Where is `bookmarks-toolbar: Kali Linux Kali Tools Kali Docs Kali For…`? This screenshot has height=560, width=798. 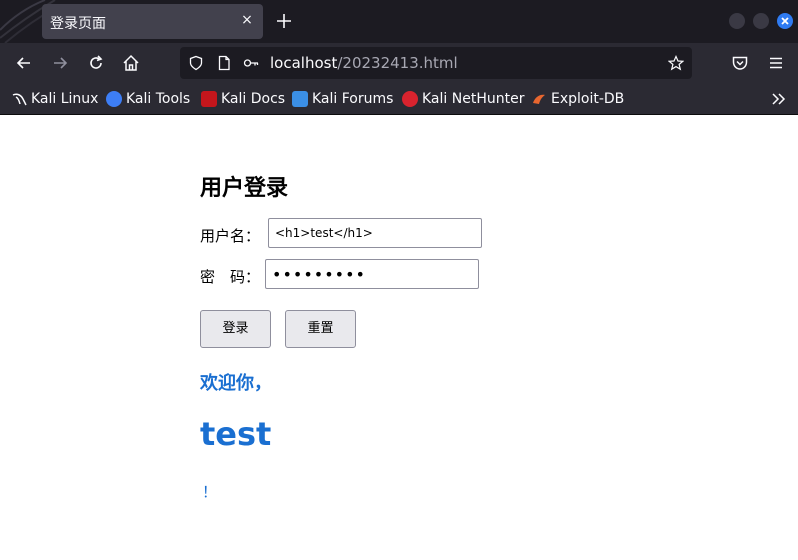 bookmarks-toolbar: Kali Linux Kali Tools Kali Docs Kali For… is located at coordinates (399, 99).